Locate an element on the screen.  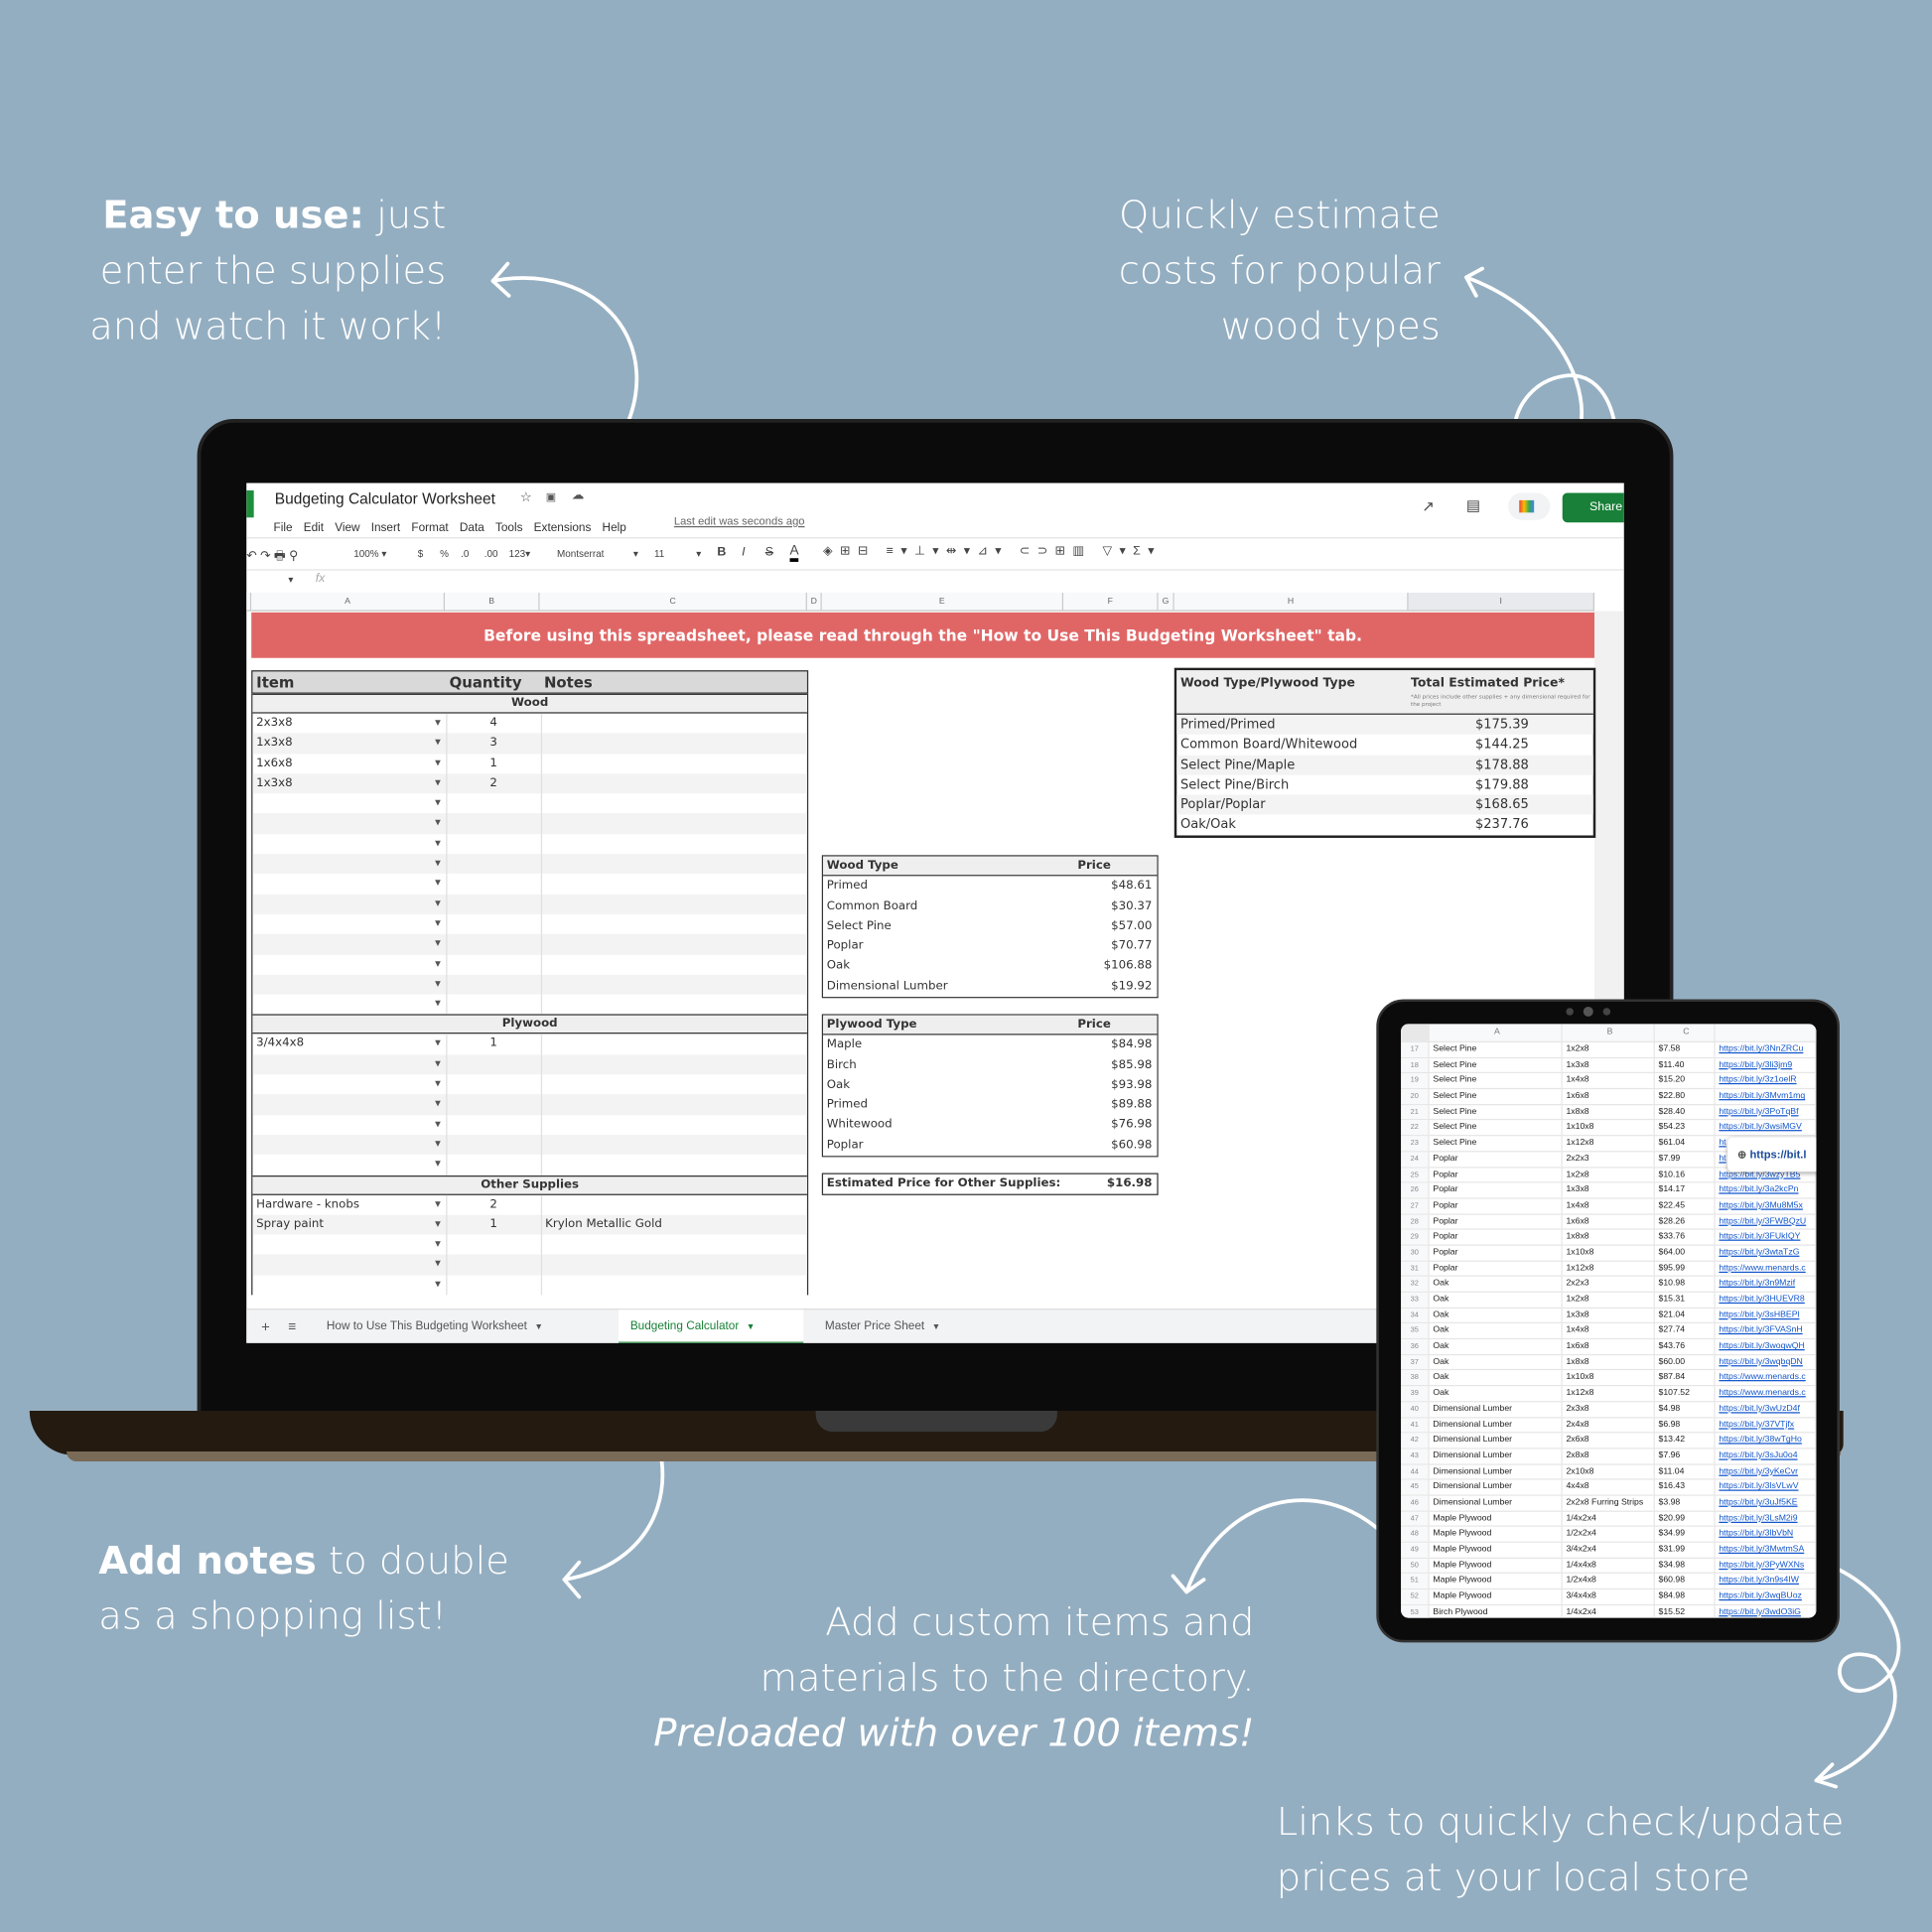
quantity-cell: 3 is located at coordinates (493, 744).